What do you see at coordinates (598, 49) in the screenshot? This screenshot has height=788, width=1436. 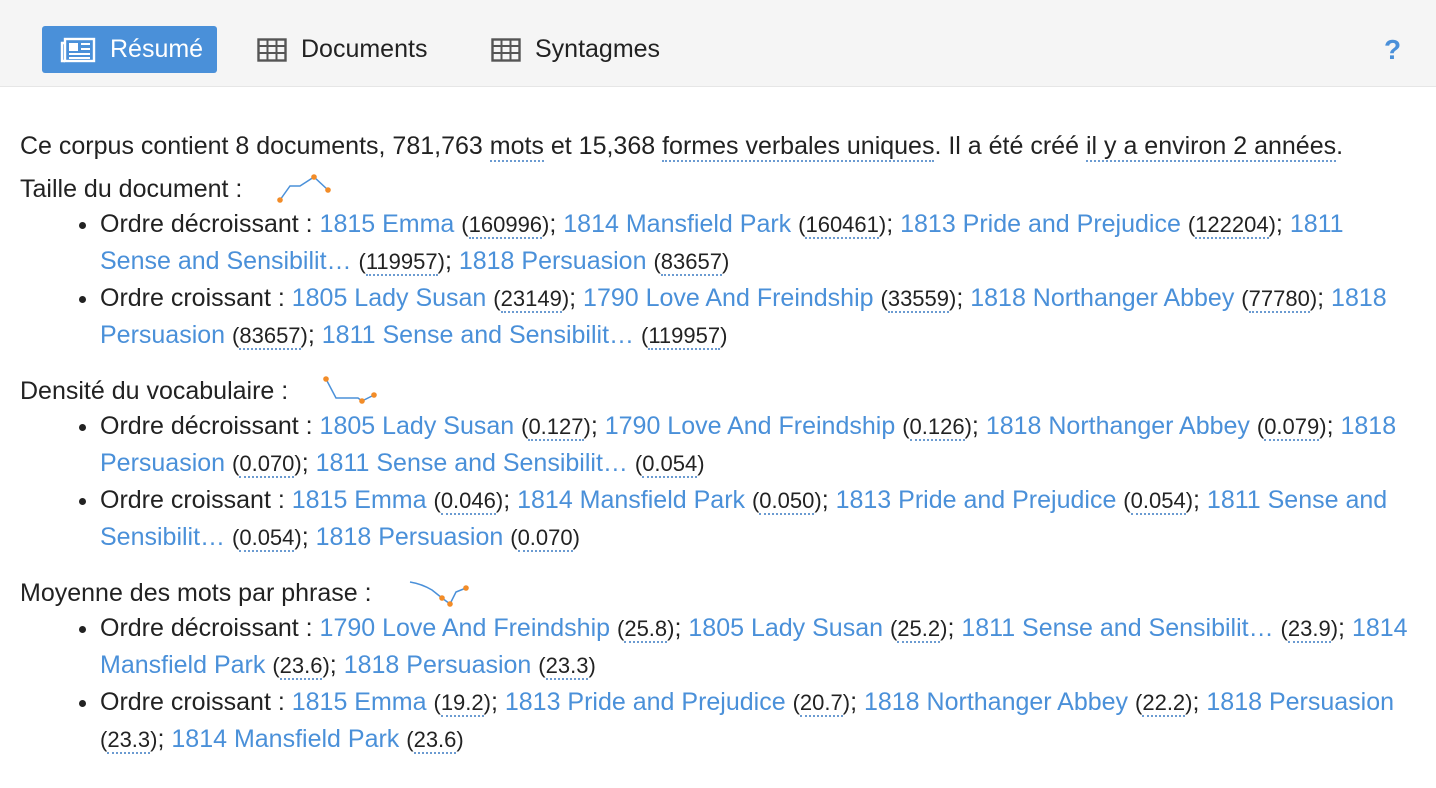 I see `tab-label: Syntagmes` at bounding box center [598, 49].